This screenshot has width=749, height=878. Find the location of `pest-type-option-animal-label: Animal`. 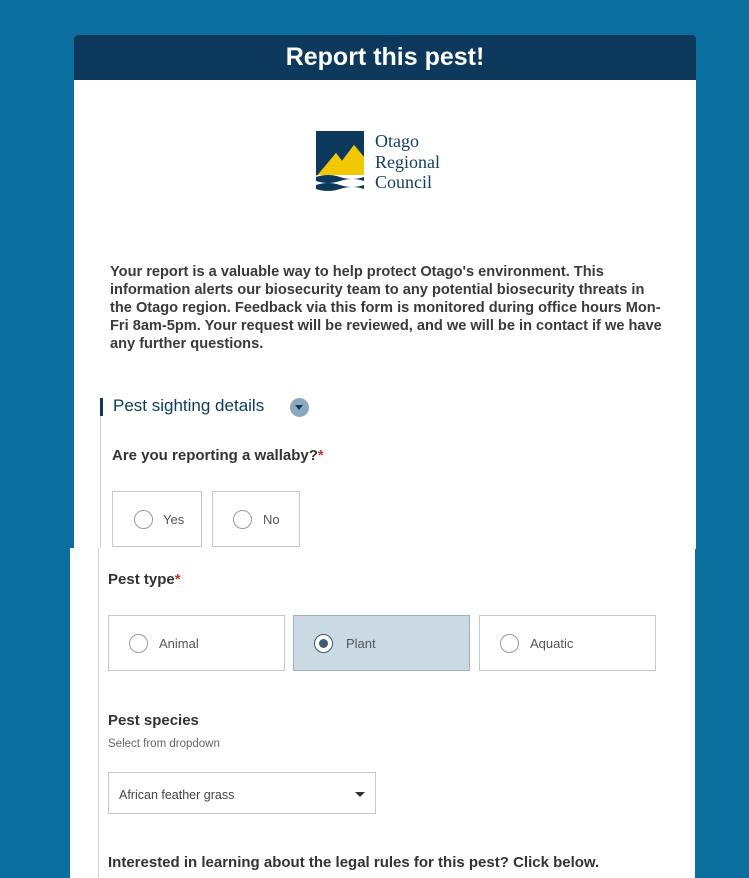

pest-type-option-animal-label: Animal is located at coordinates (179, 643).